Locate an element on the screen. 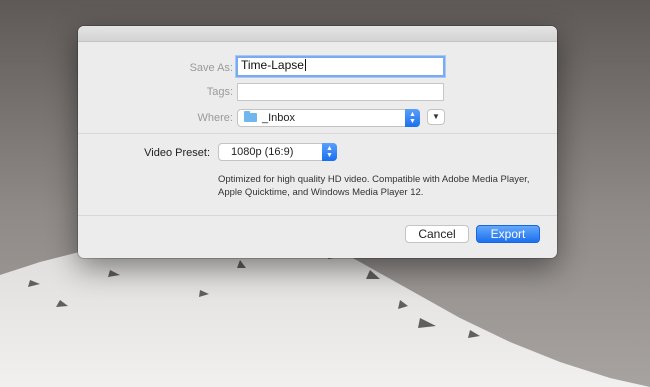 This screenshot has height=387, width=650. where-popup: _Inbox ▲ ▼ is located at coordinates (328, 118).